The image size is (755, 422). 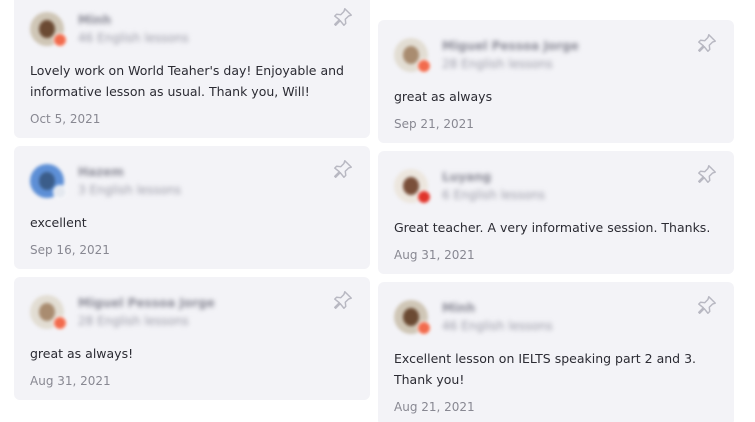 What do you see at coordinates (493, 177) in the screenshot?
I see `reviewer-name: Luyang` at bounding box center [493, 177].